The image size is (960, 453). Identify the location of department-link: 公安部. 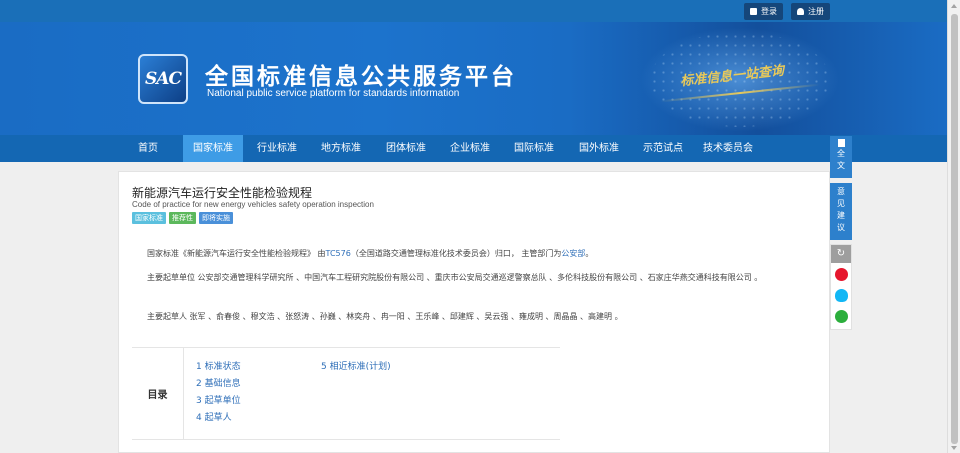
(573, 253).